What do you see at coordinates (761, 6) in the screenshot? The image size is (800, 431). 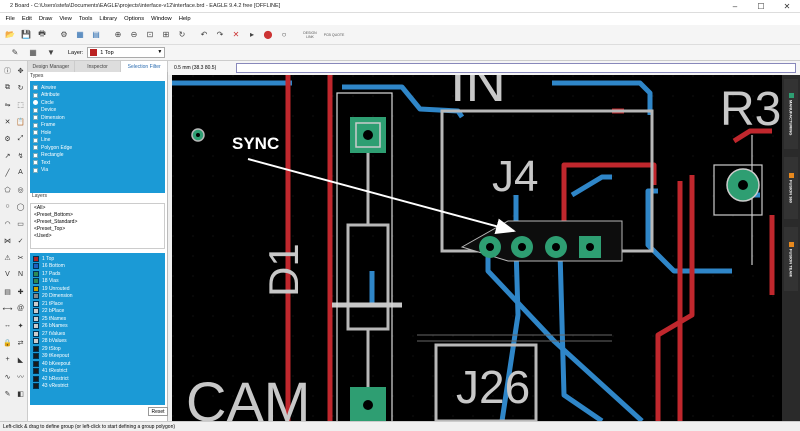 I see `maximize-button: ☐` at bounding box center [761, 6].